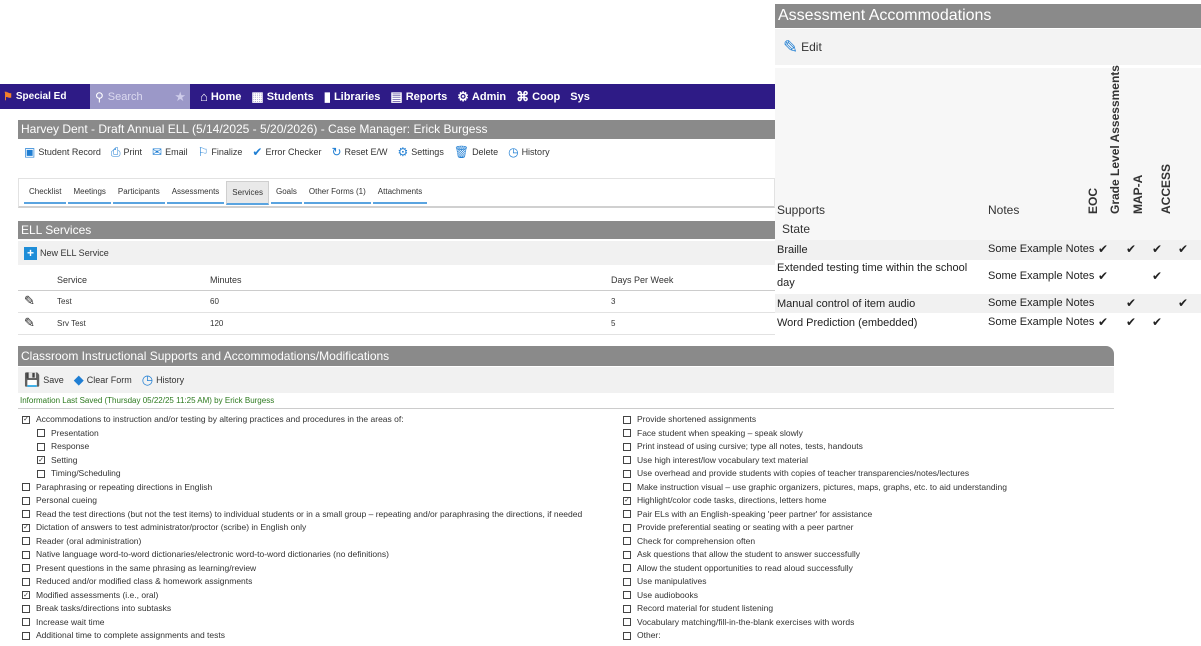 The image size is (1201, 646). What do you see at coordinates (286, 192) in the screenshot?
I see `tab-goals: Goals` at bounding box center [286, 192].